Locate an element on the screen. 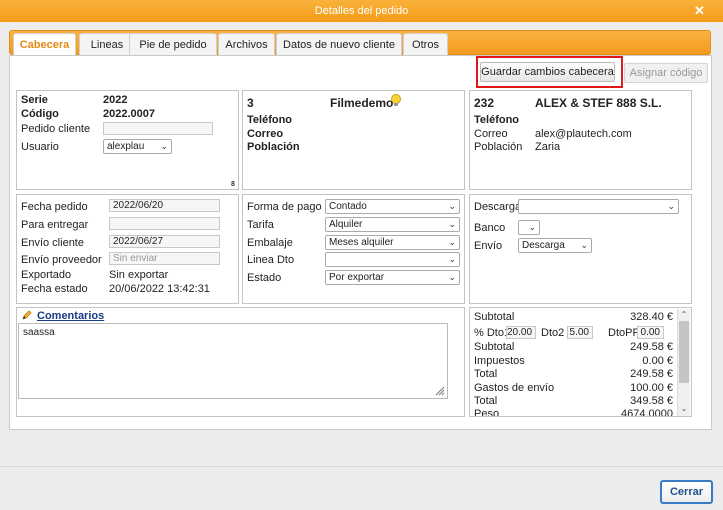  envio-cliente-input: 2022/06/27 is located at coordinates (164, 241).